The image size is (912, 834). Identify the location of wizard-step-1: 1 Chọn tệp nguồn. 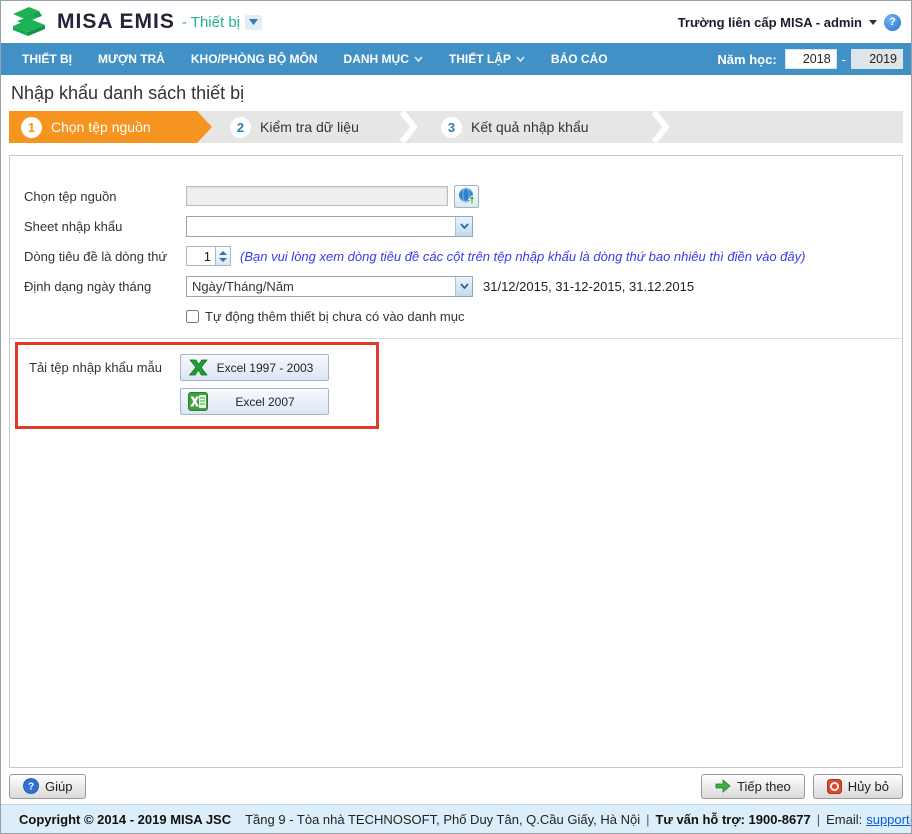
(110, 127).